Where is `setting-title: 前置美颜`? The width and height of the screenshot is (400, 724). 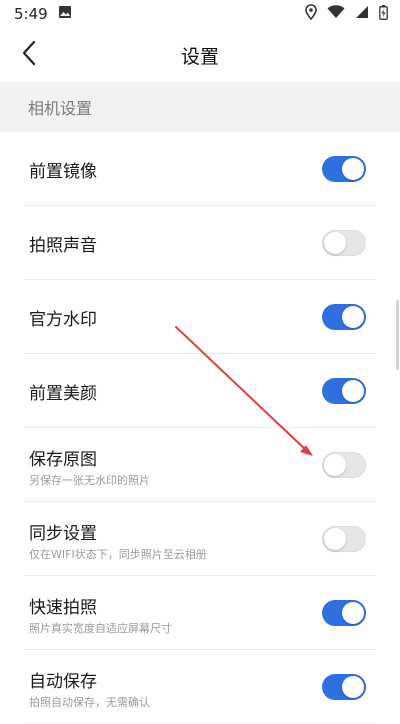 setting-title: 前置美颜 is located at coordinates (63, 394).